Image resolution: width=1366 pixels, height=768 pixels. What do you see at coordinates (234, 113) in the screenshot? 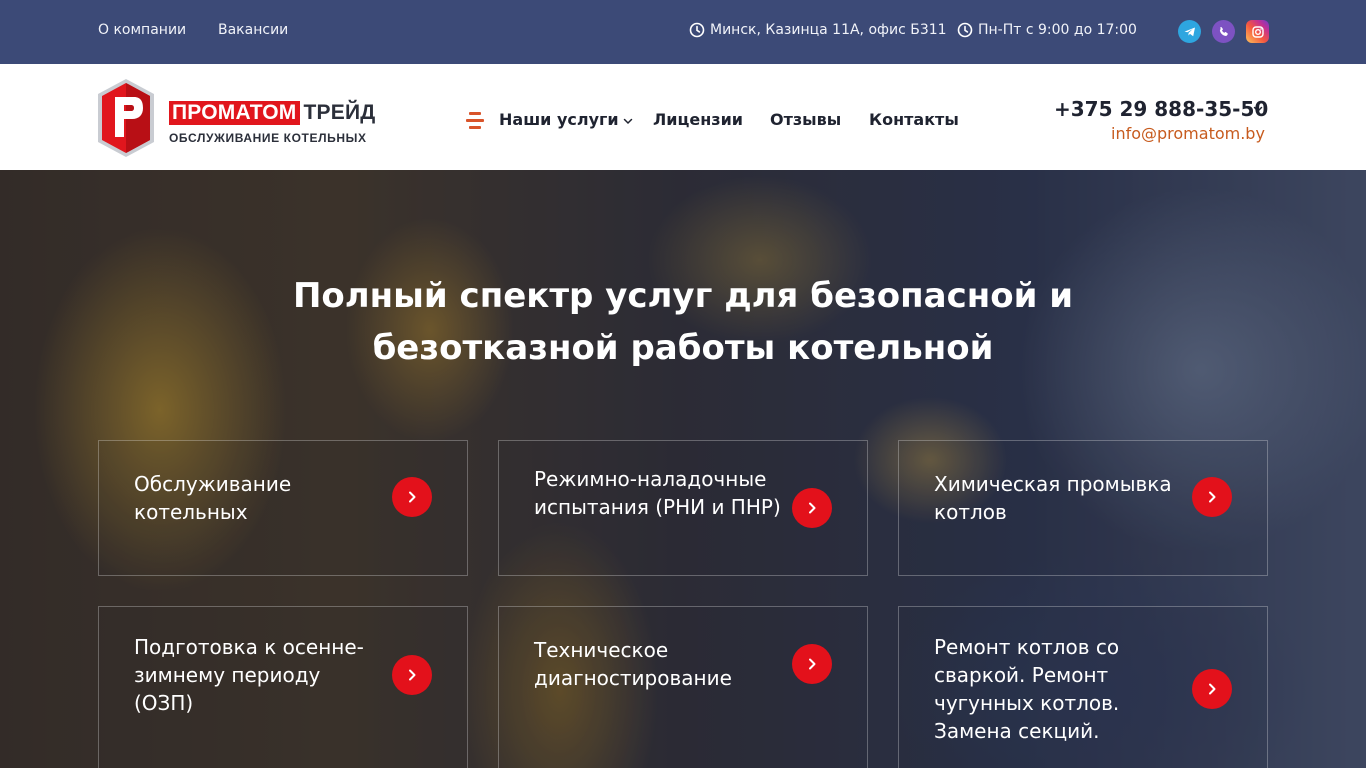
I see `logo-brand-red: ПРОМАТОМ` at bounding box center [234, 113].